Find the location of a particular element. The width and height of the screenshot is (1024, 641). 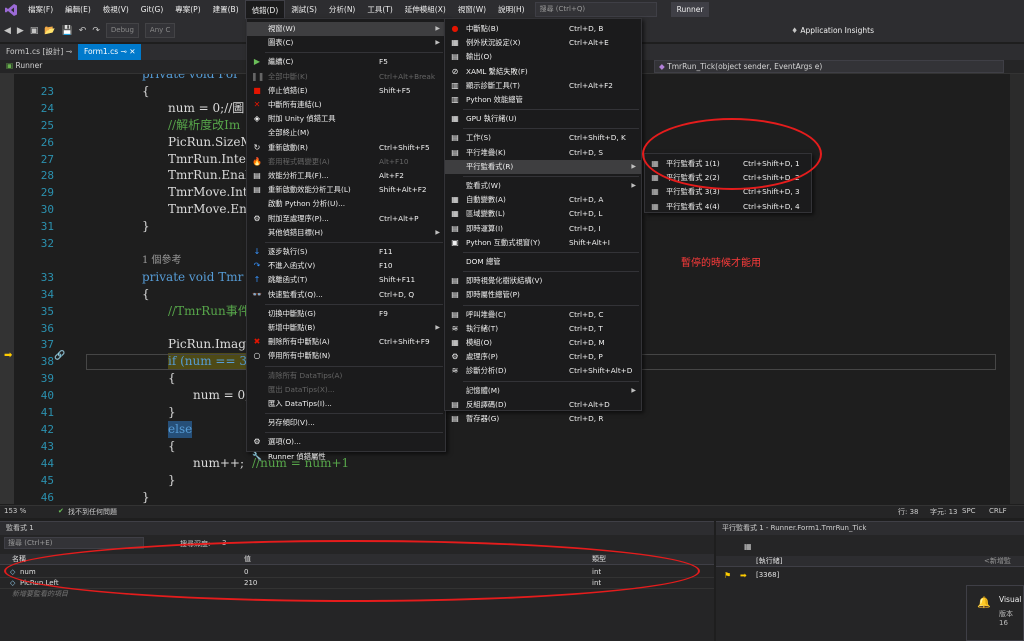

debug-menu-item: 其他偵錯目標(H) ▶ is located at coordinates (346, 233).